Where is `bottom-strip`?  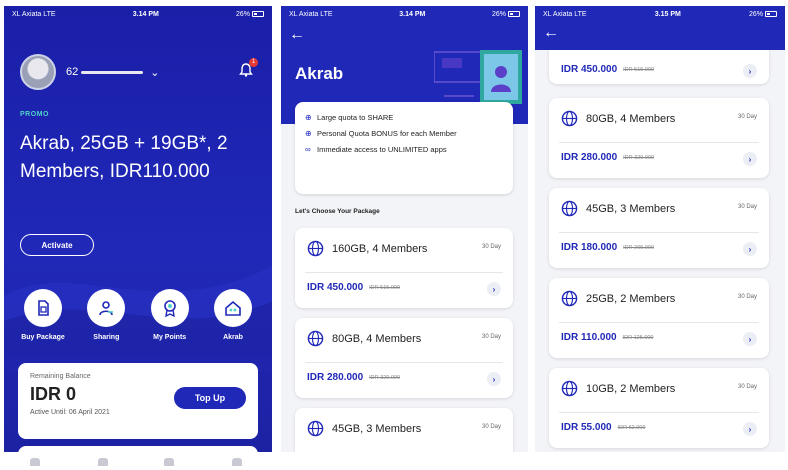
bottom-strip is located at coordinates (394, 461).